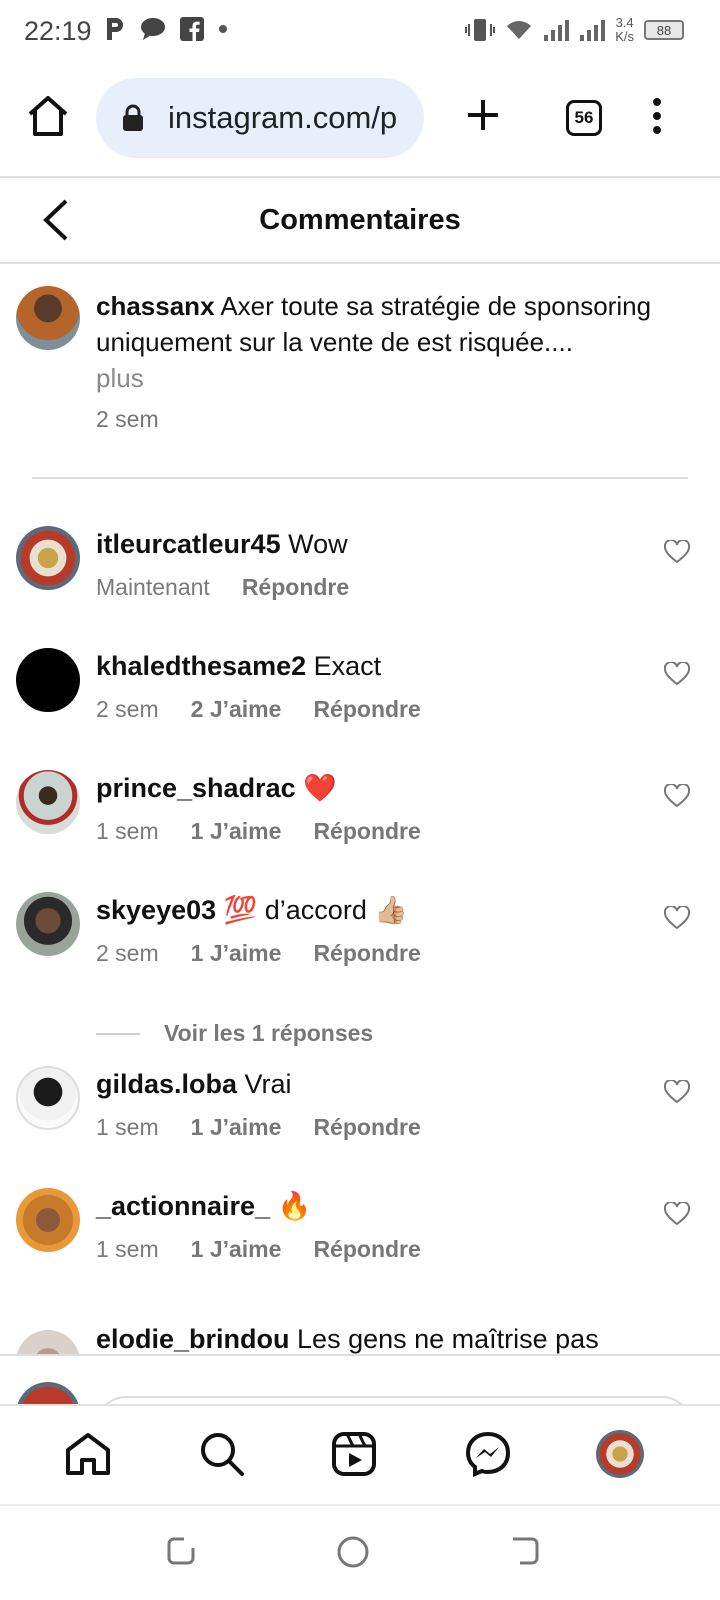 The height and width of the screenshot is (1600, 720). Describe the element at coordinates (525, 1551) in the screenshot. I see `back-icon` at that location.